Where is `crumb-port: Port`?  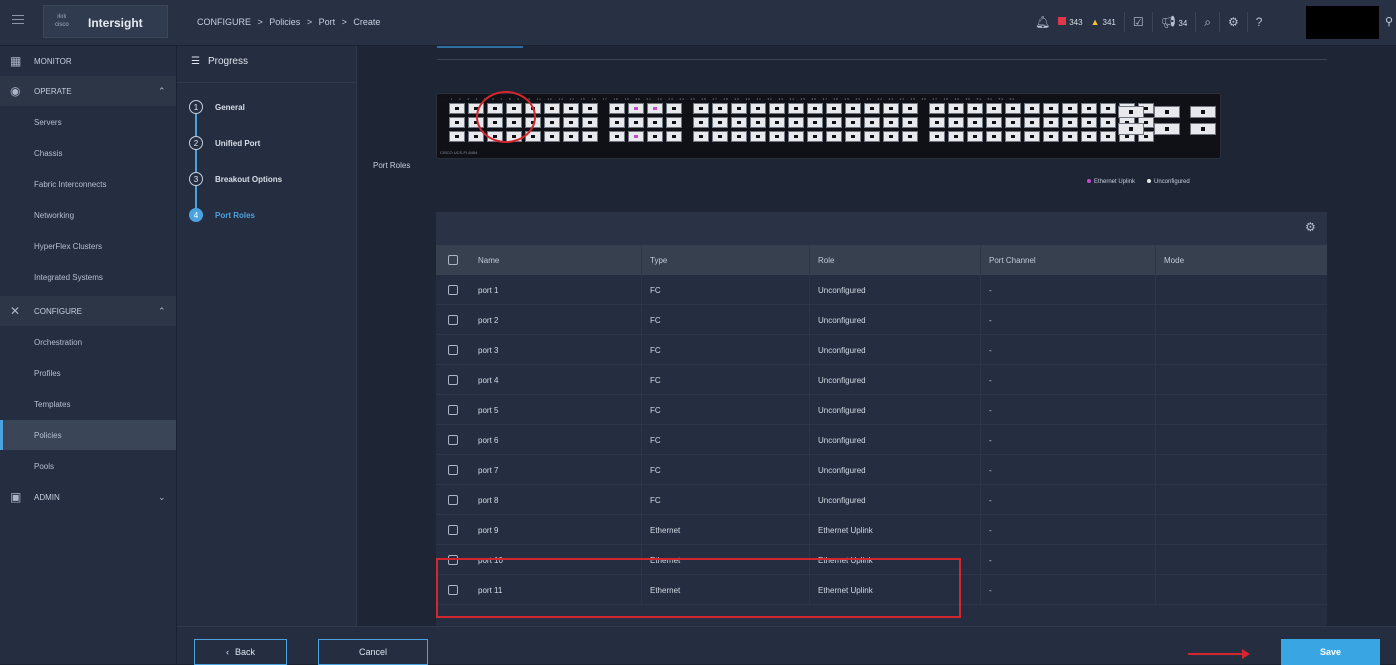 crumb-port: Port is located at coordinates (327, 22).